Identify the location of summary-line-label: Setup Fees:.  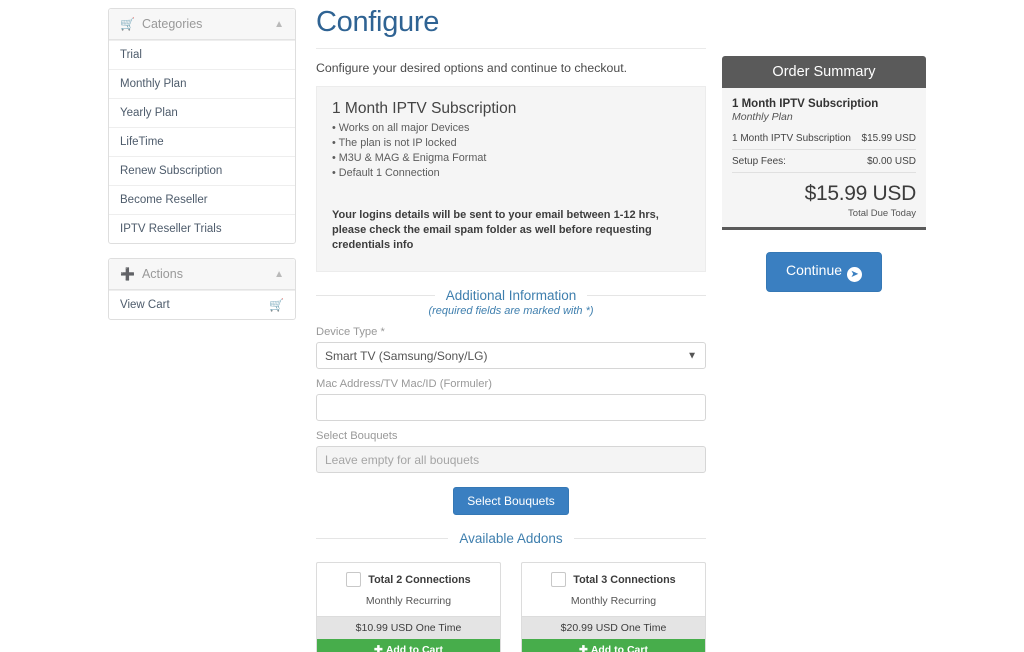
(759, 161).